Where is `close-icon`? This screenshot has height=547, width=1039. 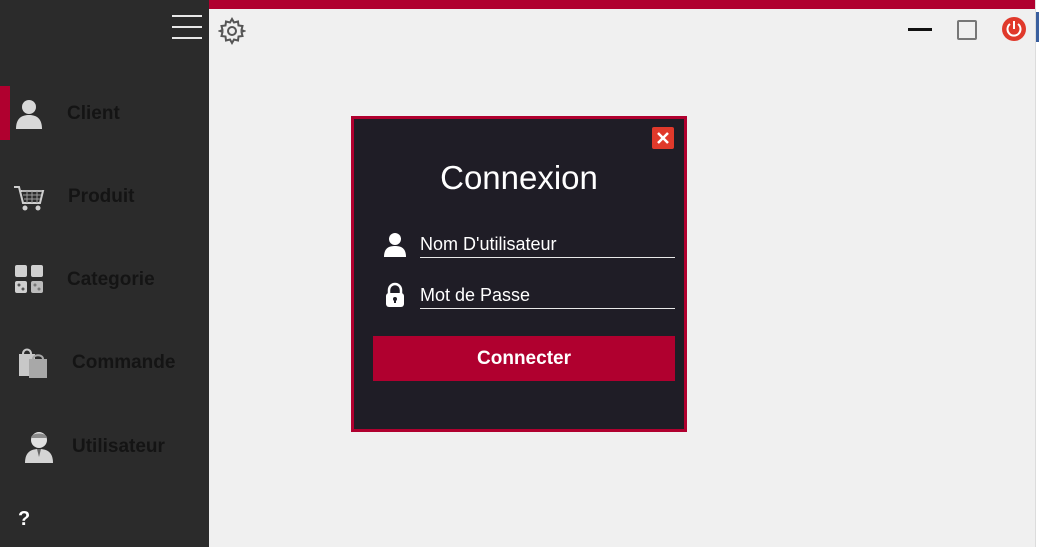
close-icon is located at coordinates (663, 138).